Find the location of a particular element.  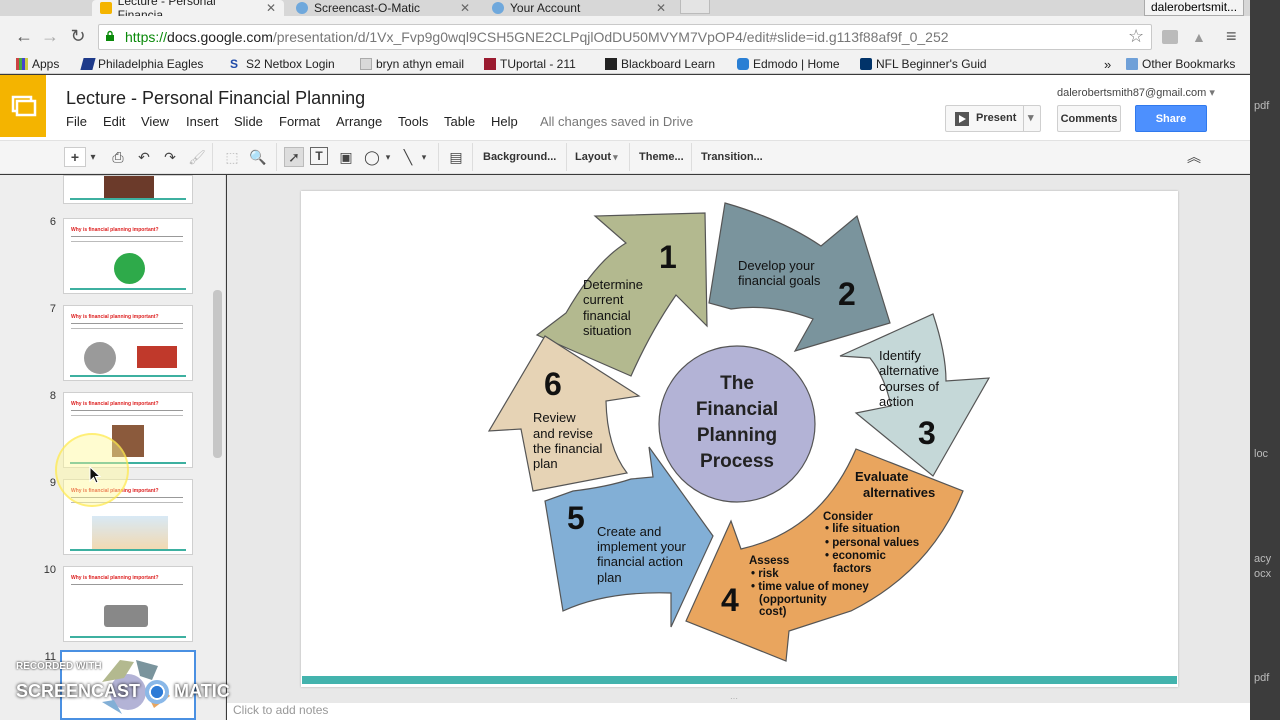

bookmarks-overflow-button: » is located at coordinates (1107, 64).